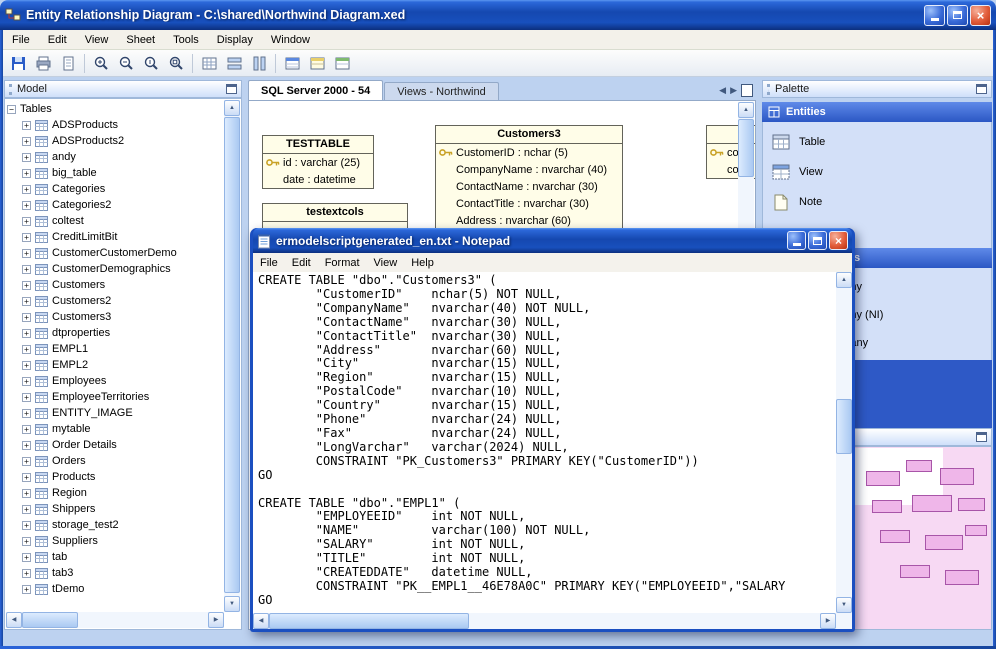 This screenshot has height=649, width=996. I want to click on model-horizontal-scrollbar: ◀ ▶, so click(115, 620).